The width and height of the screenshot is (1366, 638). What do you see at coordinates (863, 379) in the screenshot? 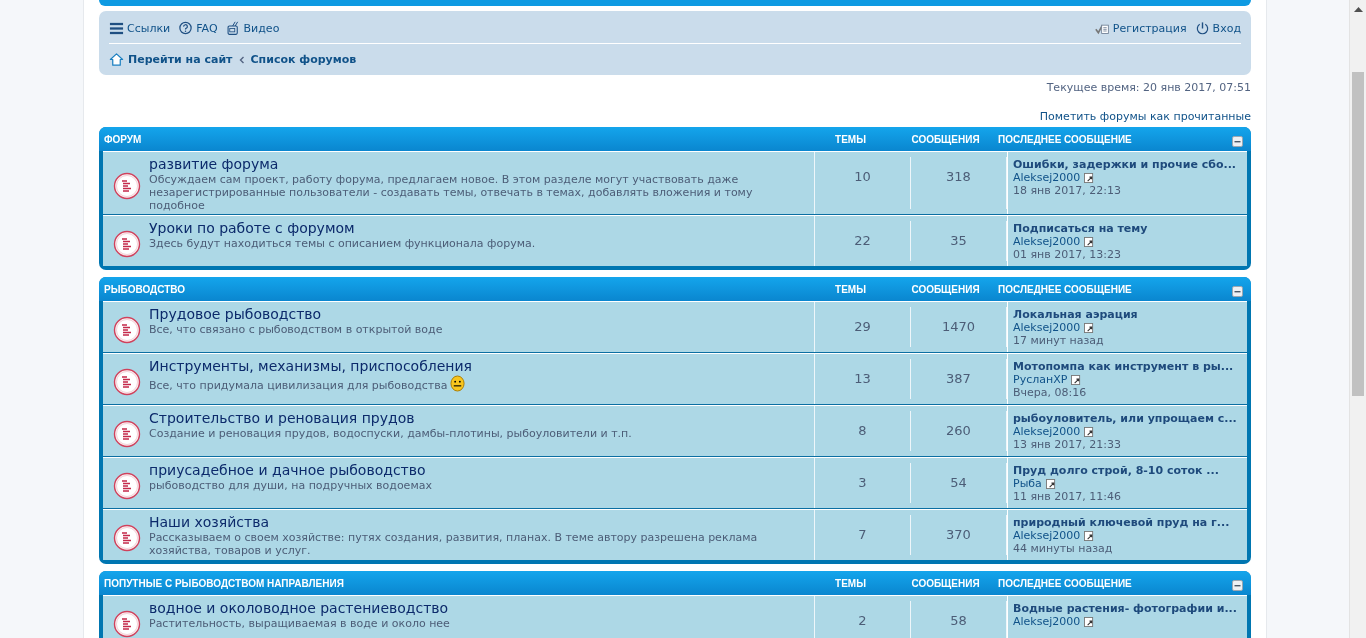
I see `topics-count: 13` at bounding box center [863, 379].